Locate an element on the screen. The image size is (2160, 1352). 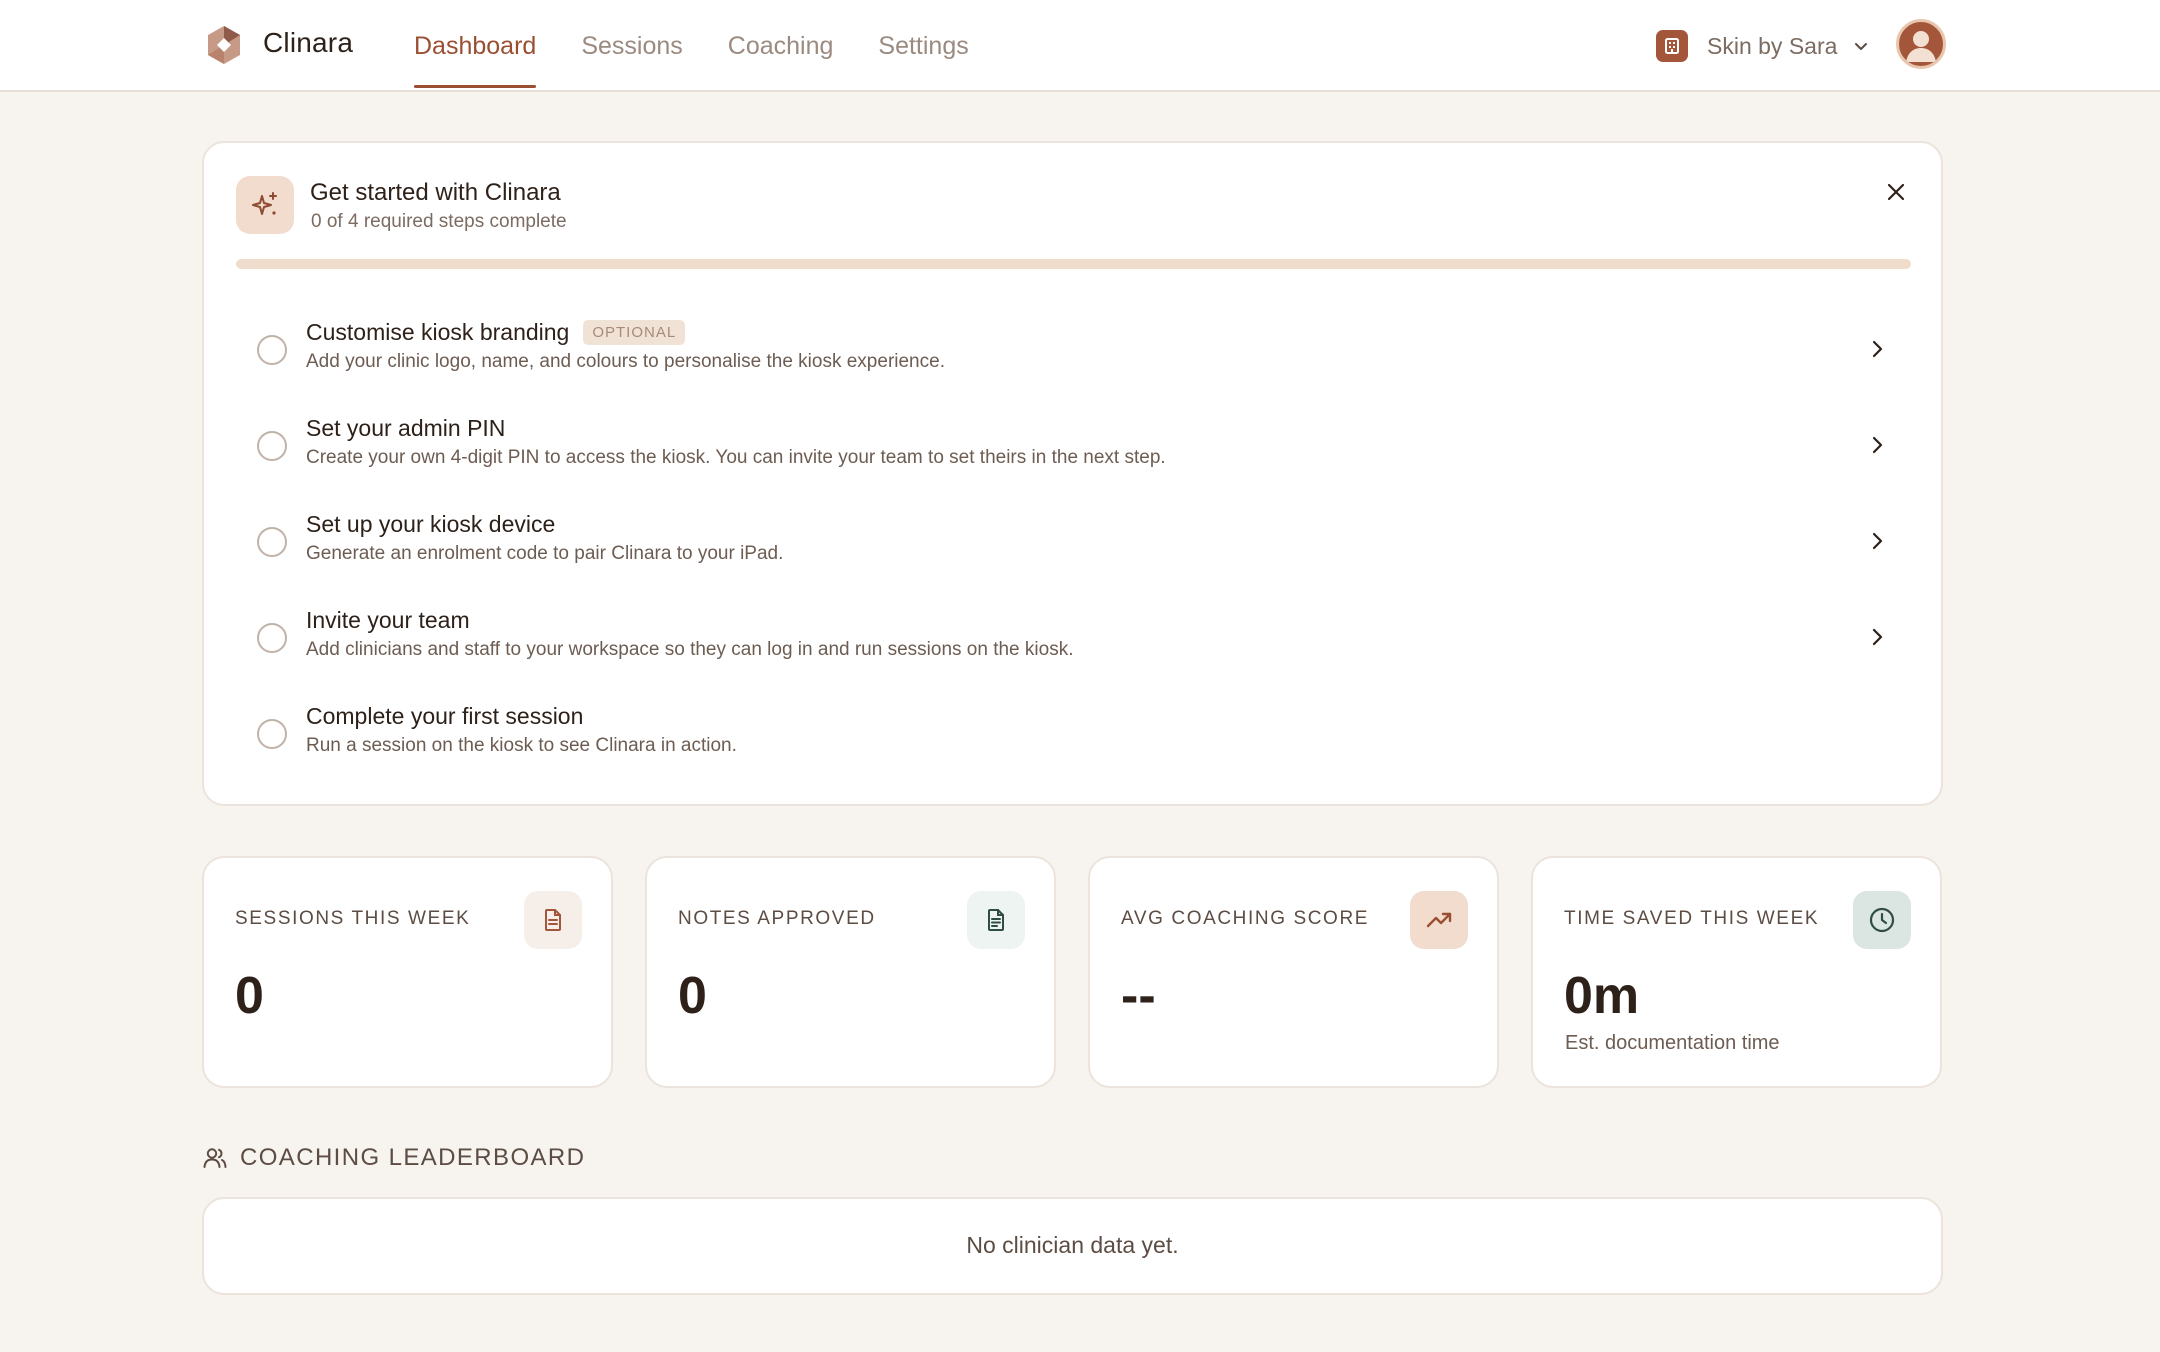
building-icon is located at coordinates (1672, 46).